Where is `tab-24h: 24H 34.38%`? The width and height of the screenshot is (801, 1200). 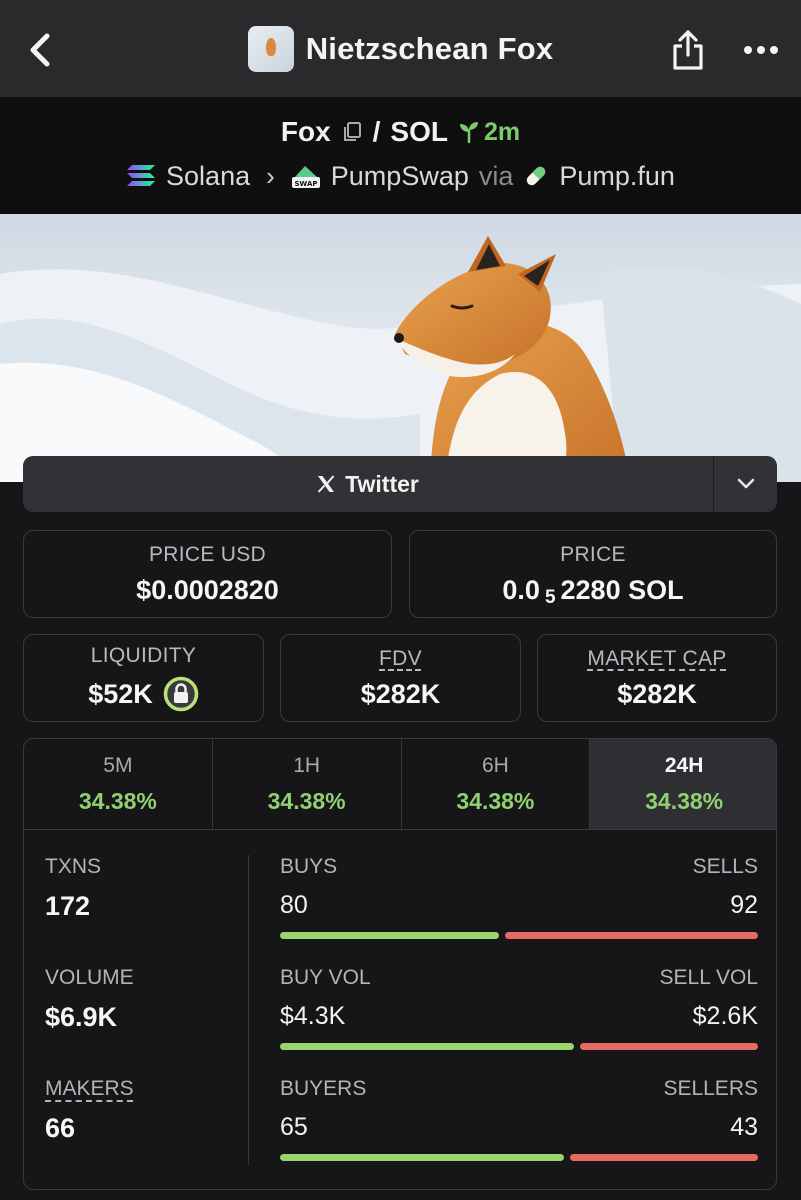
tab-24h: 24H 34.38% is located at coordinates (683, 784).